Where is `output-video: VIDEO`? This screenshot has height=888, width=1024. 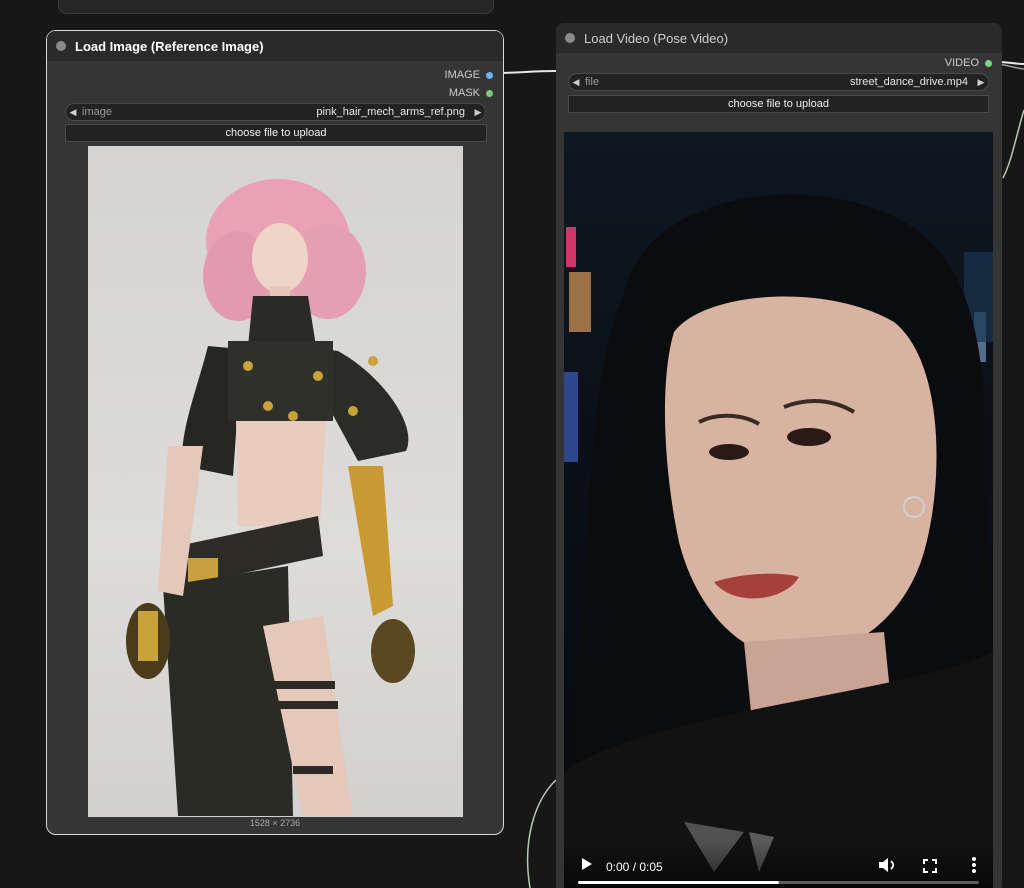 output-video: VIDEO is located at coordinates (968, 63).